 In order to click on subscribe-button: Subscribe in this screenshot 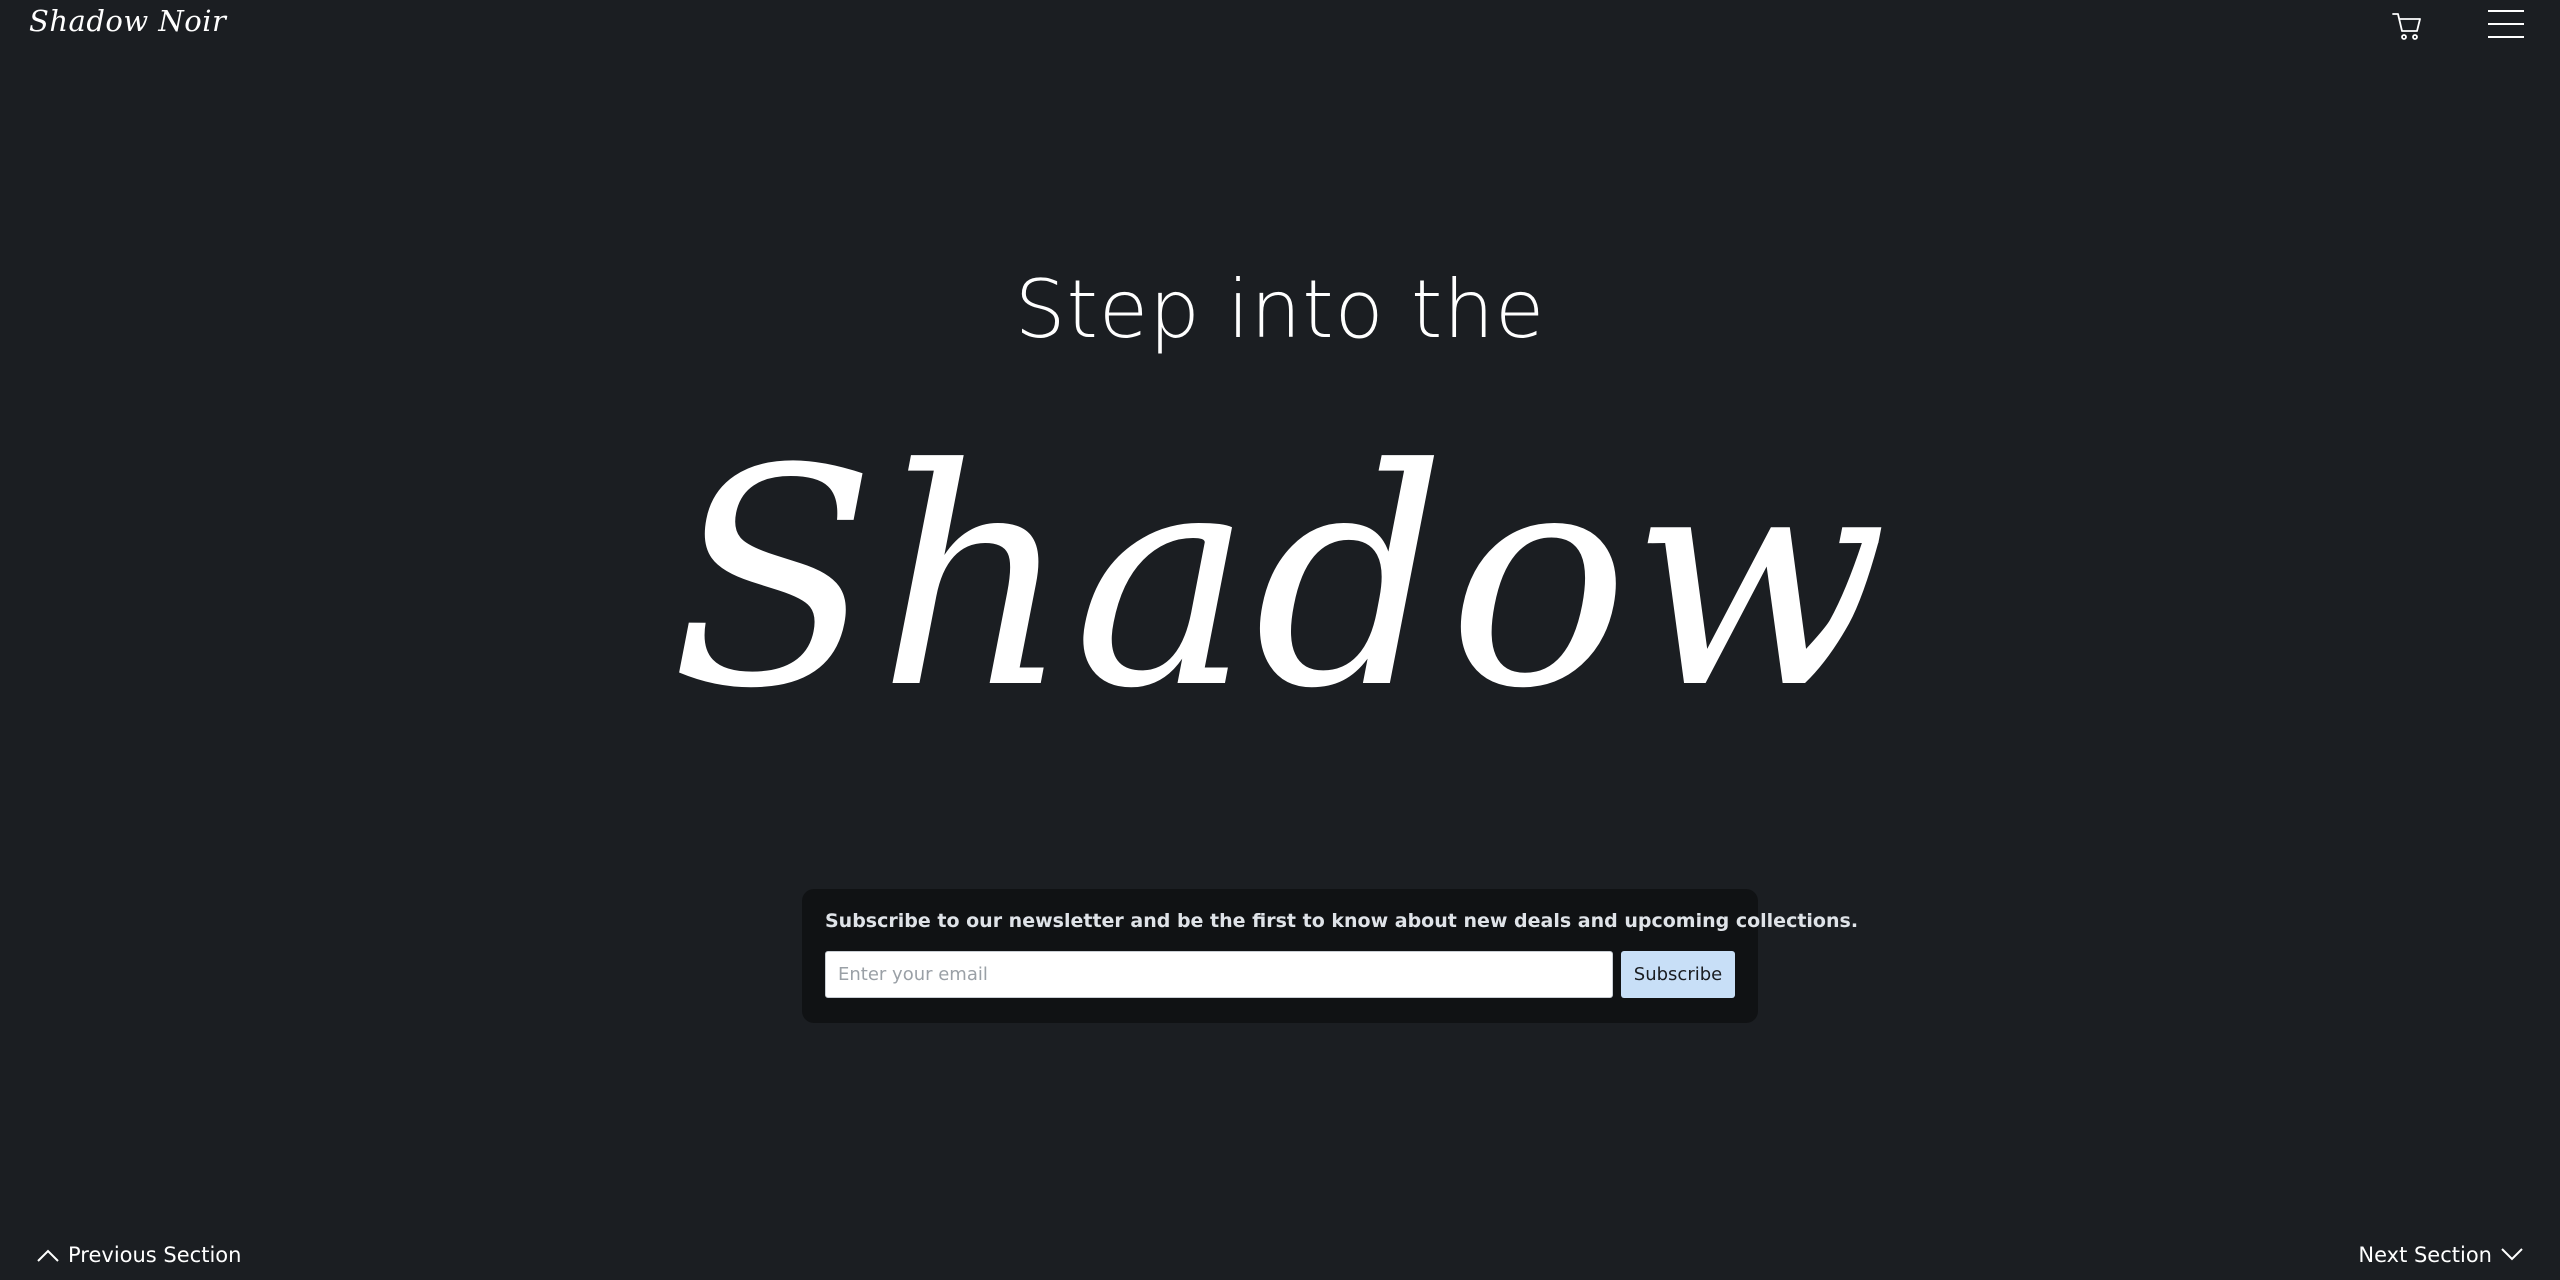, I will do `click(1678, 974)`.